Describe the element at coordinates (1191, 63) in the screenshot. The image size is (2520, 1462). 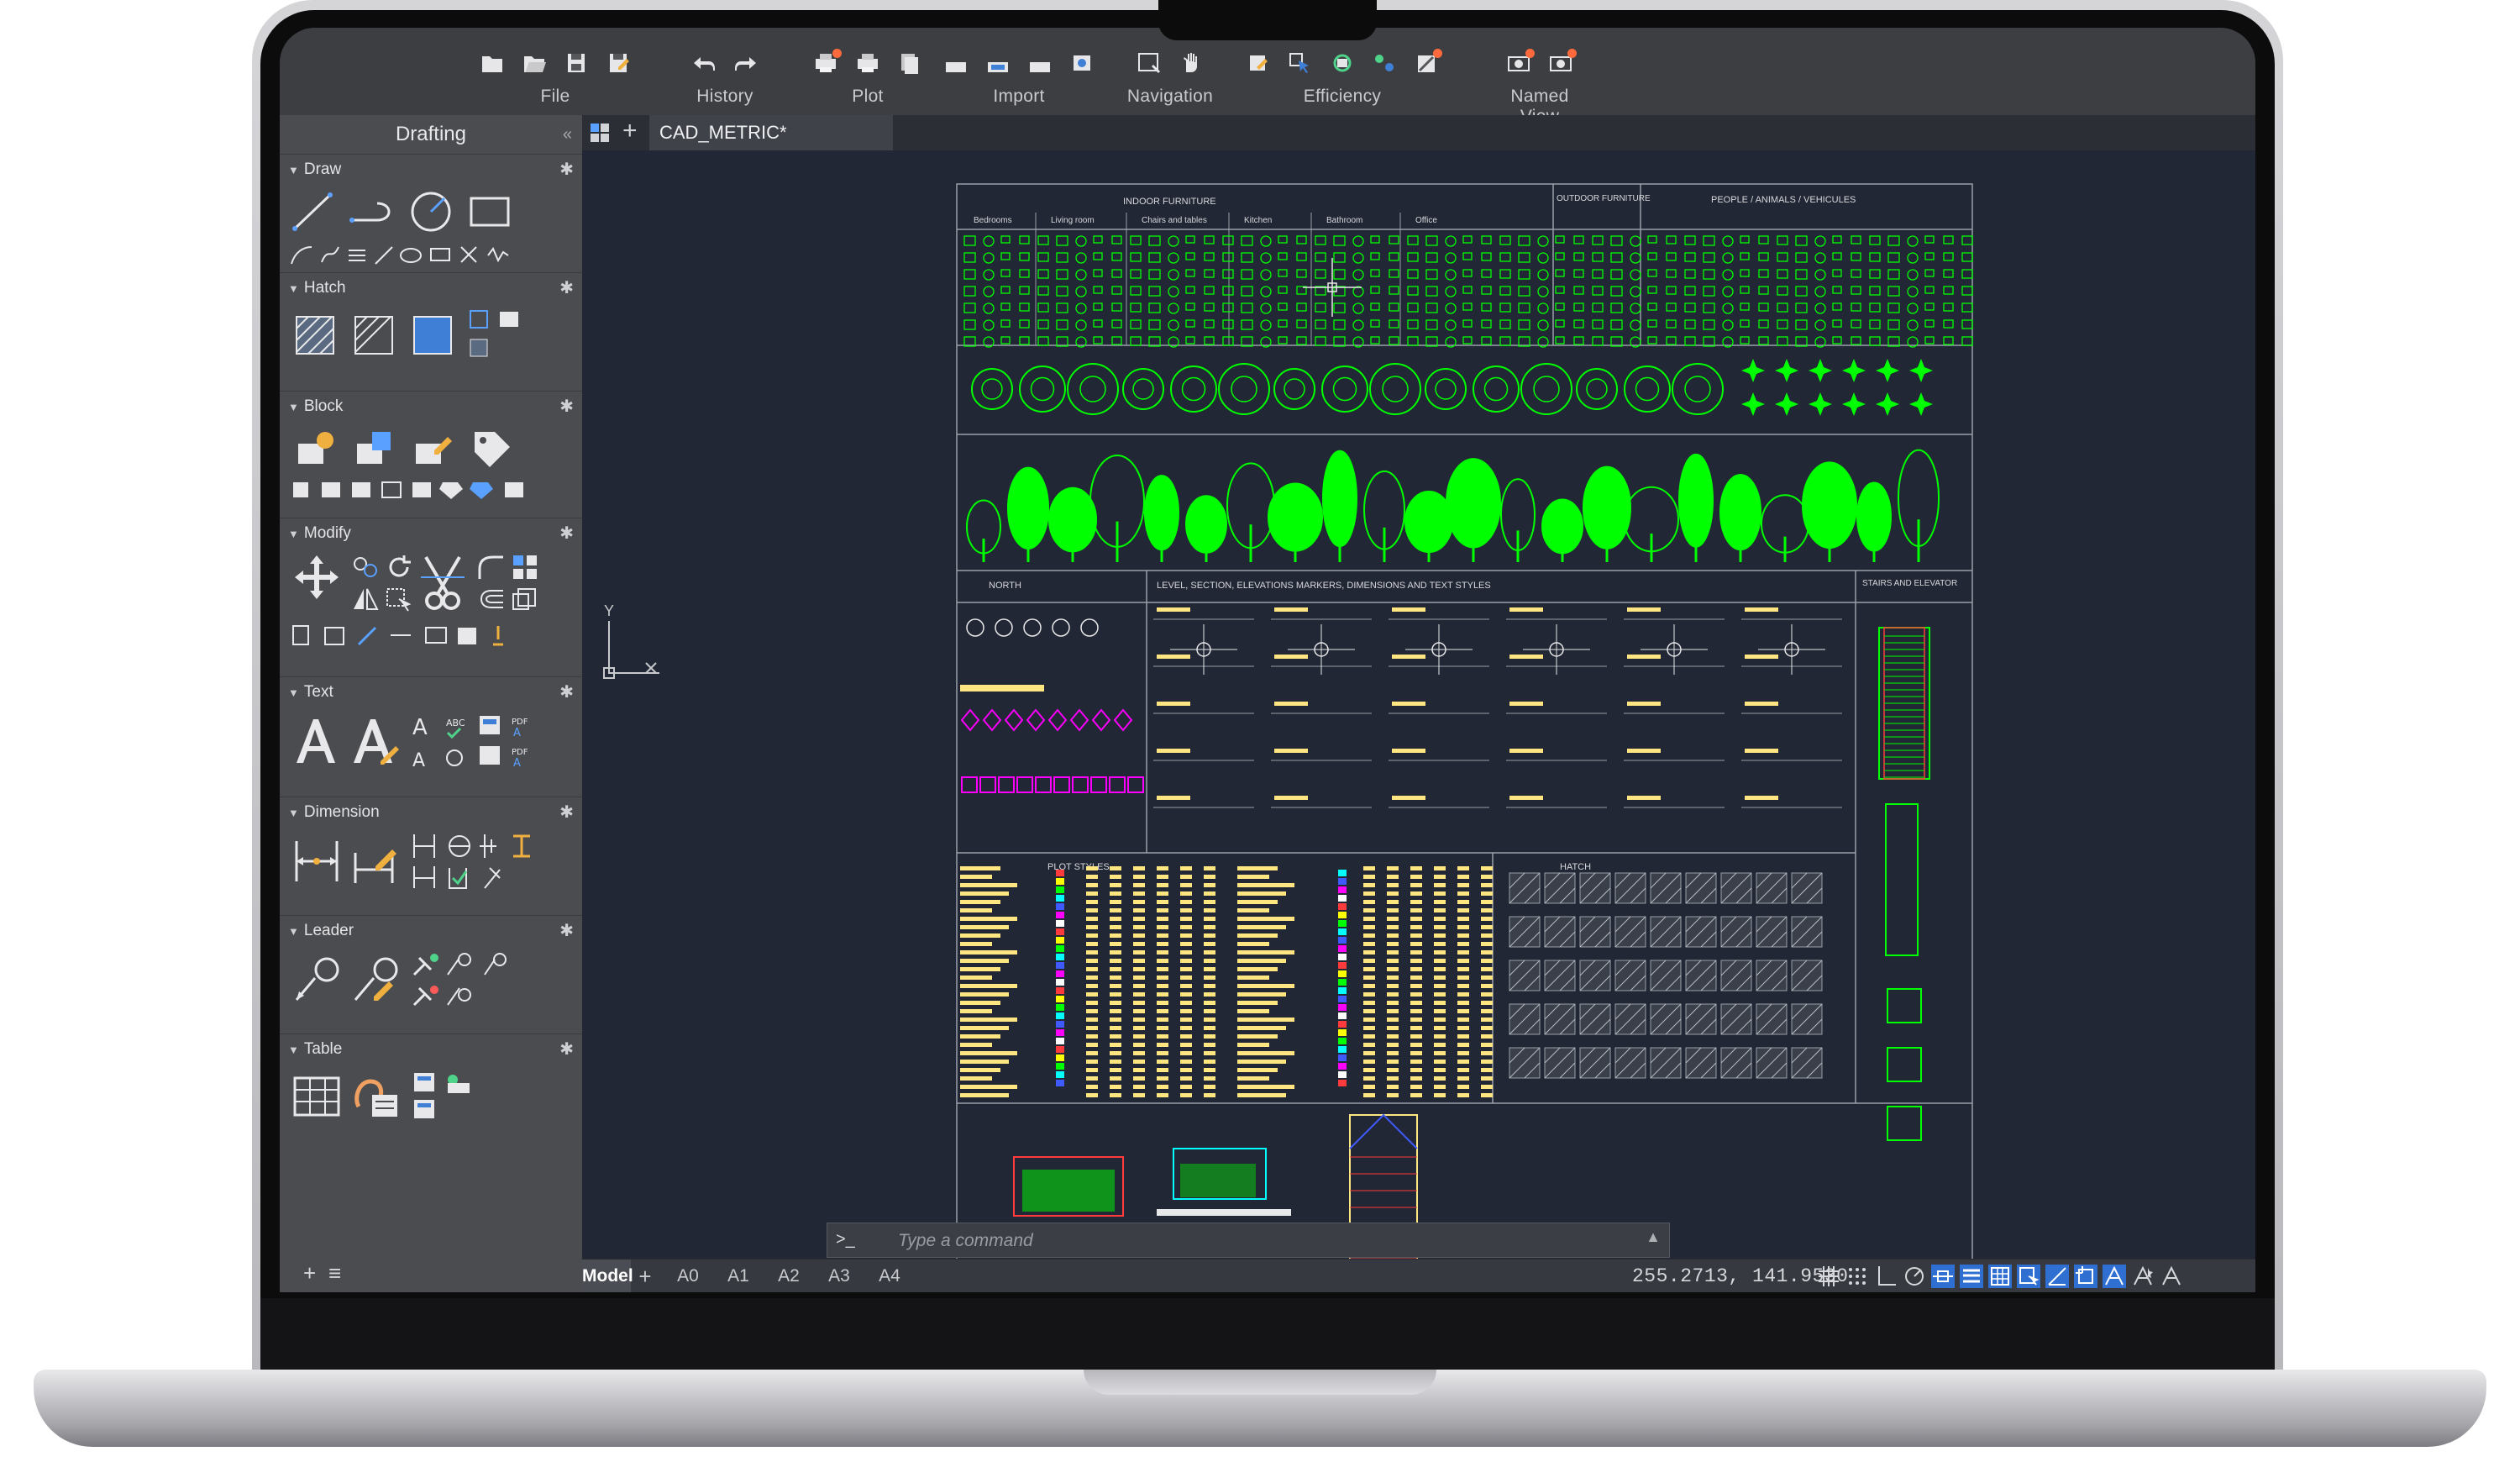
I see `pan-icon` at that location.